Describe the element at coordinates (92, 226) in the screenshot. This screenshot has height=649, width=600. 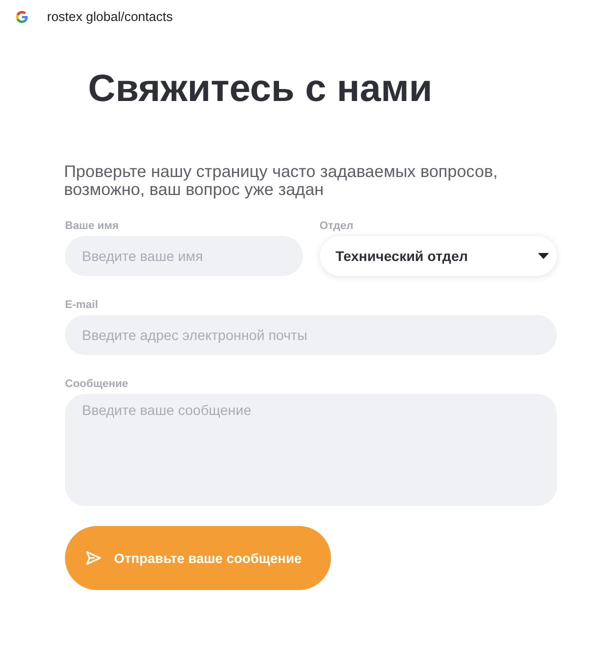
I see `field-label: Ваше имя` at that location.